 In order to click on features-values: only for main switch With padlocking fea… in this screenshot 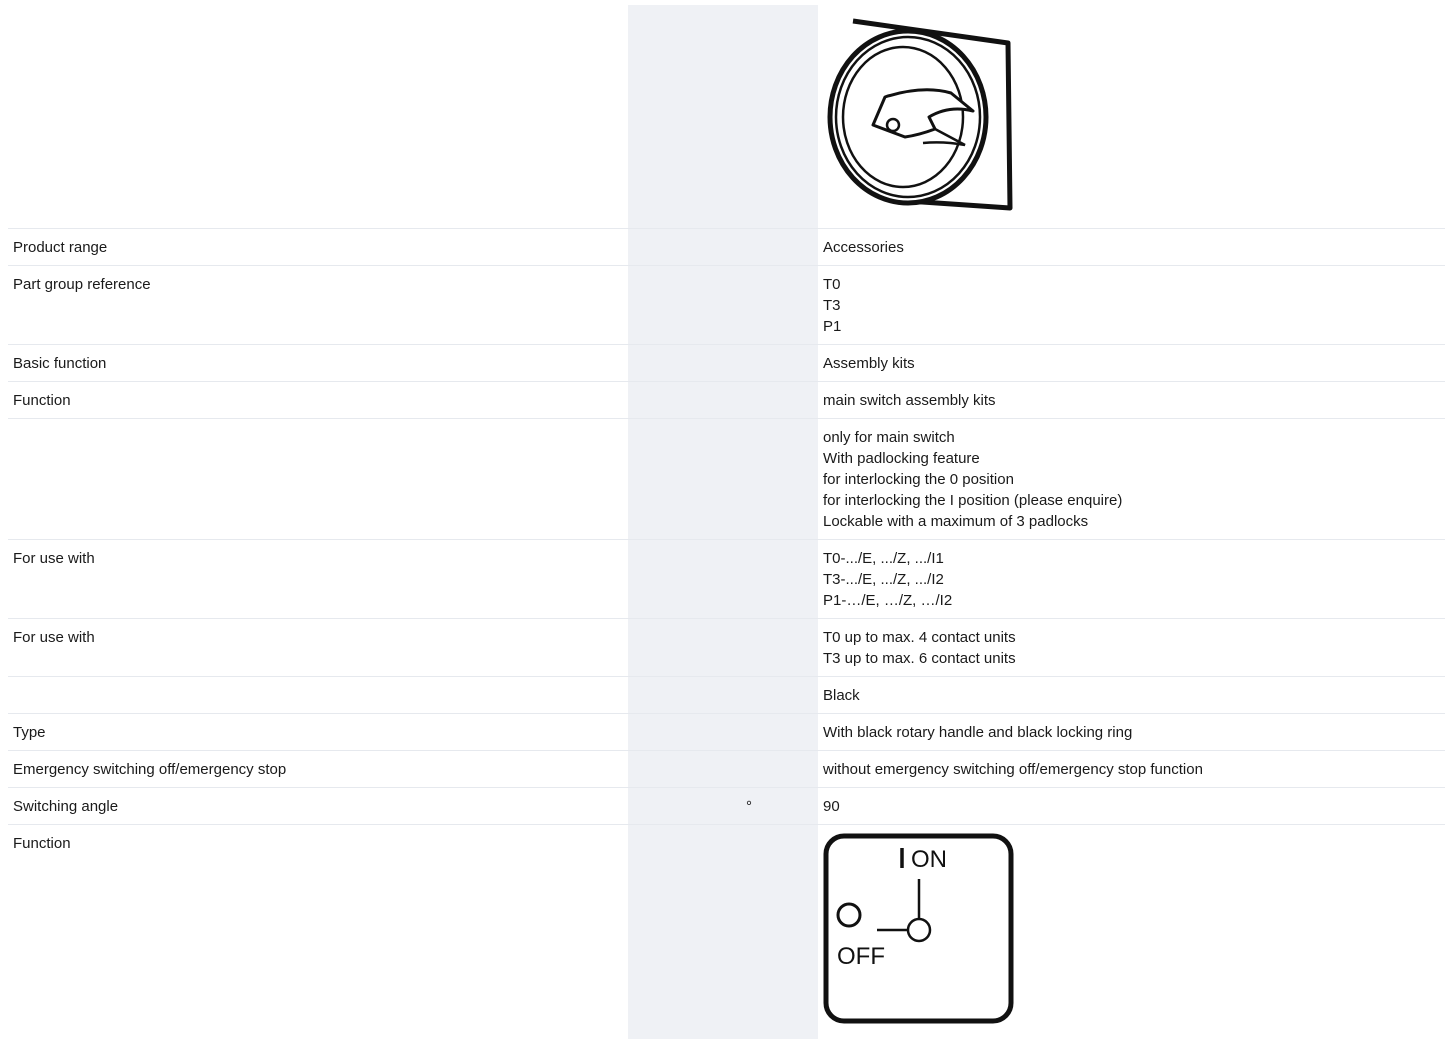, I will do `click(1131, 479)`.